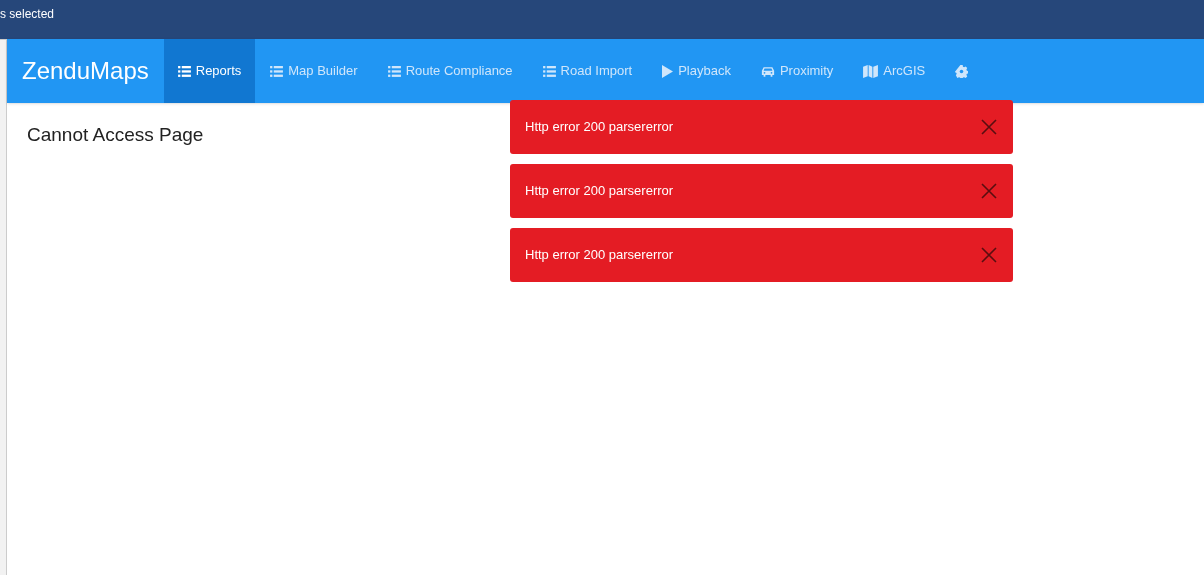 Image resolution: width=1204 pixels, height=575 pixels. I want to click on nav-tab: ArcGIS, so click(894, 71).